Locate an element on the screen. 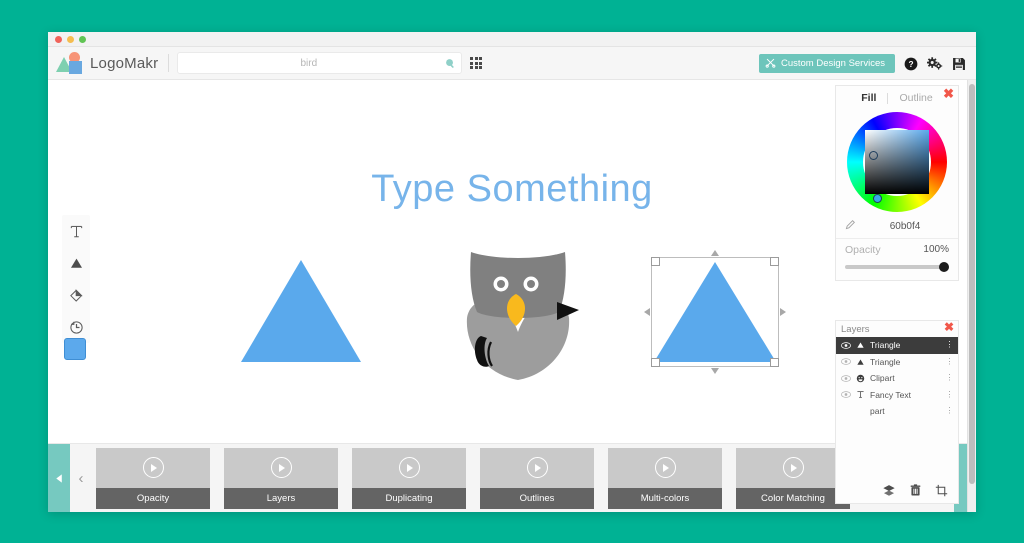 The image size is (1024, 543). layers-stack-icon is located at coordinates (889, 490).